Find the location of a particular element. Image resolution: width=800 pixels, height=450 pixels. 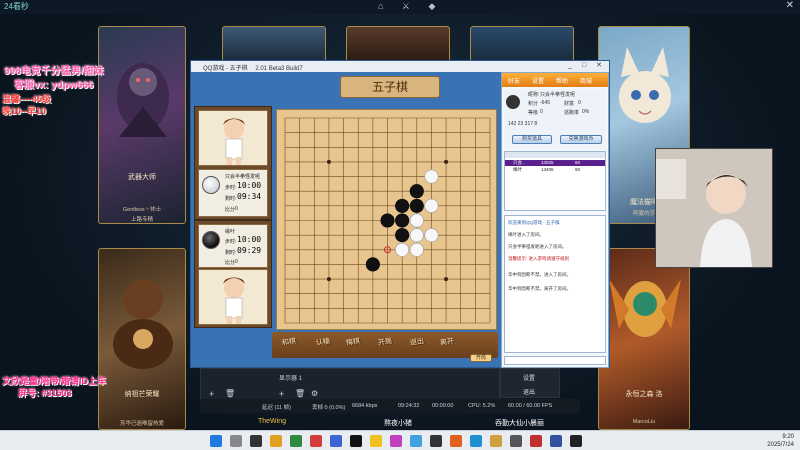

list-header is located at coordinates (555, 155).